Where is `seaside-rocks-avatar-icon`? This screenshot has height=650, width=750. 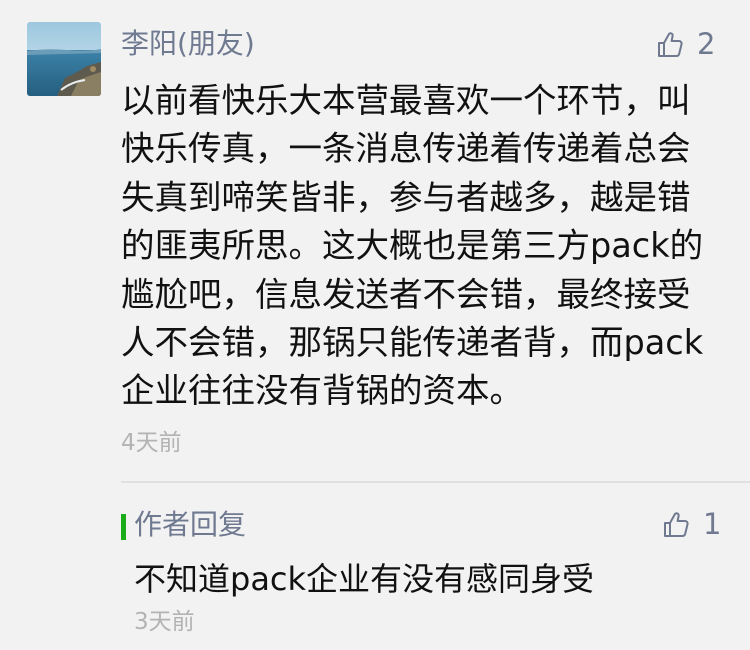
seaside-rocks-avatar-icon is located at coordinates (64, 59).